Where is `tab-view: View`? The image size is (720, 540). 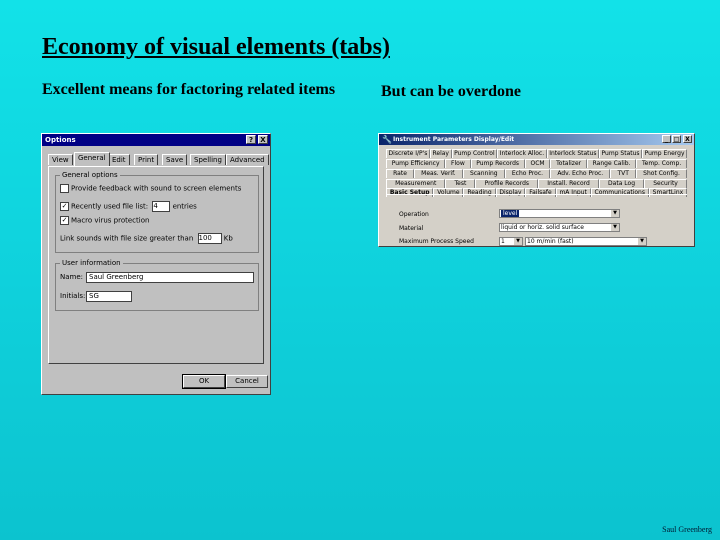 tab-view: View is located at coordinates (60, 159).